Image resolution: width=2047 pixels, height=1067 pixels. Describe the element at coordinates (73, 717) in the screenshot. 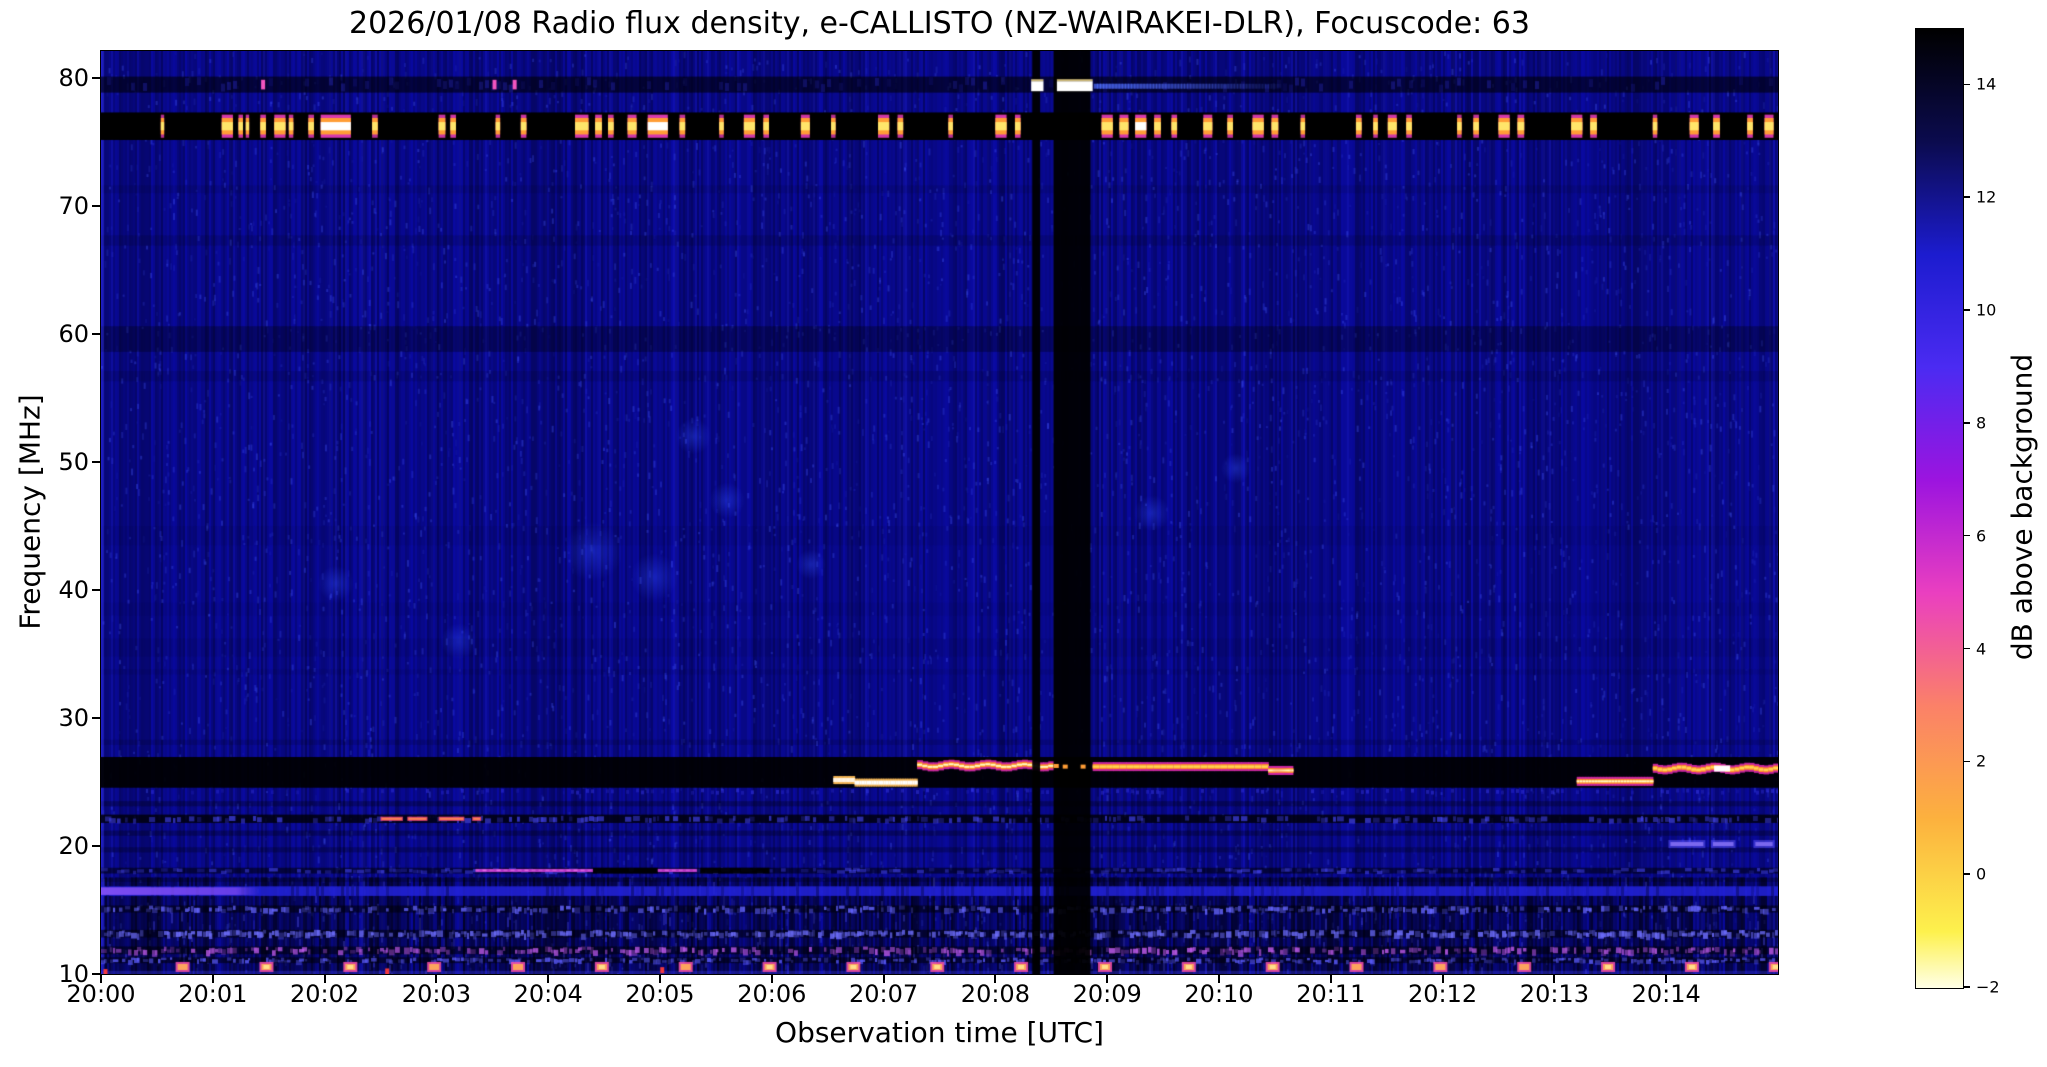

I see `y-tick-label: 30` at that location.